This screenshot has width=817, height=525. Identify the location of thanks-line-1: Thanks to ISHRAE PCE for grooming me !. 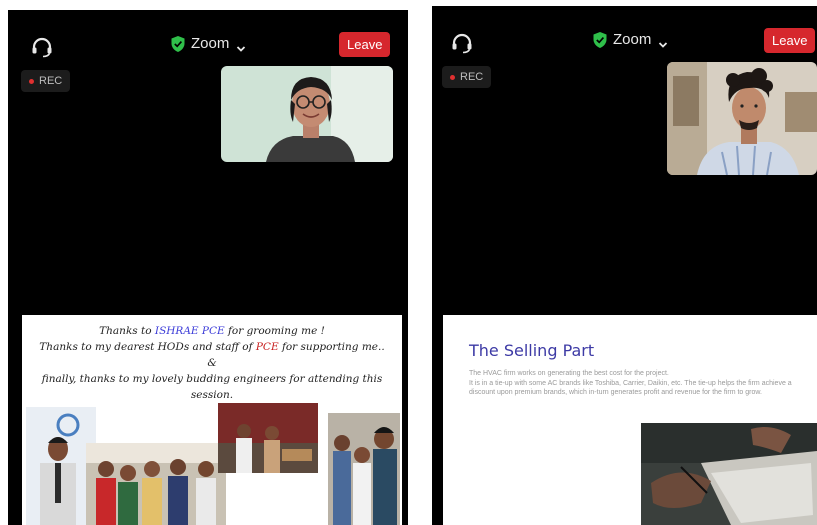
(212, 331).